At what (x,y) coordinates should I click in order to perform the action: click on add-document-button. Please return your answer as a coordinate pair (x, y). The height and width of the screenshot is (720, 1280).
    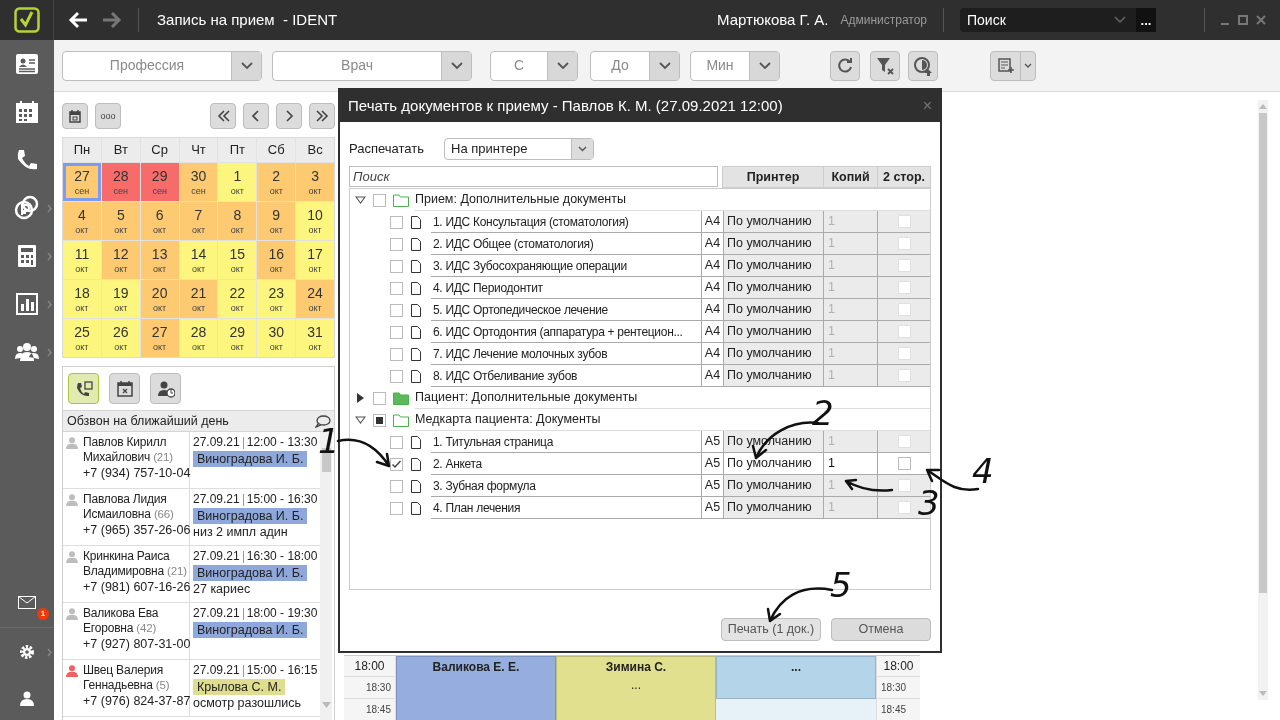
    Looking at the image, I should click on (1013, 65).